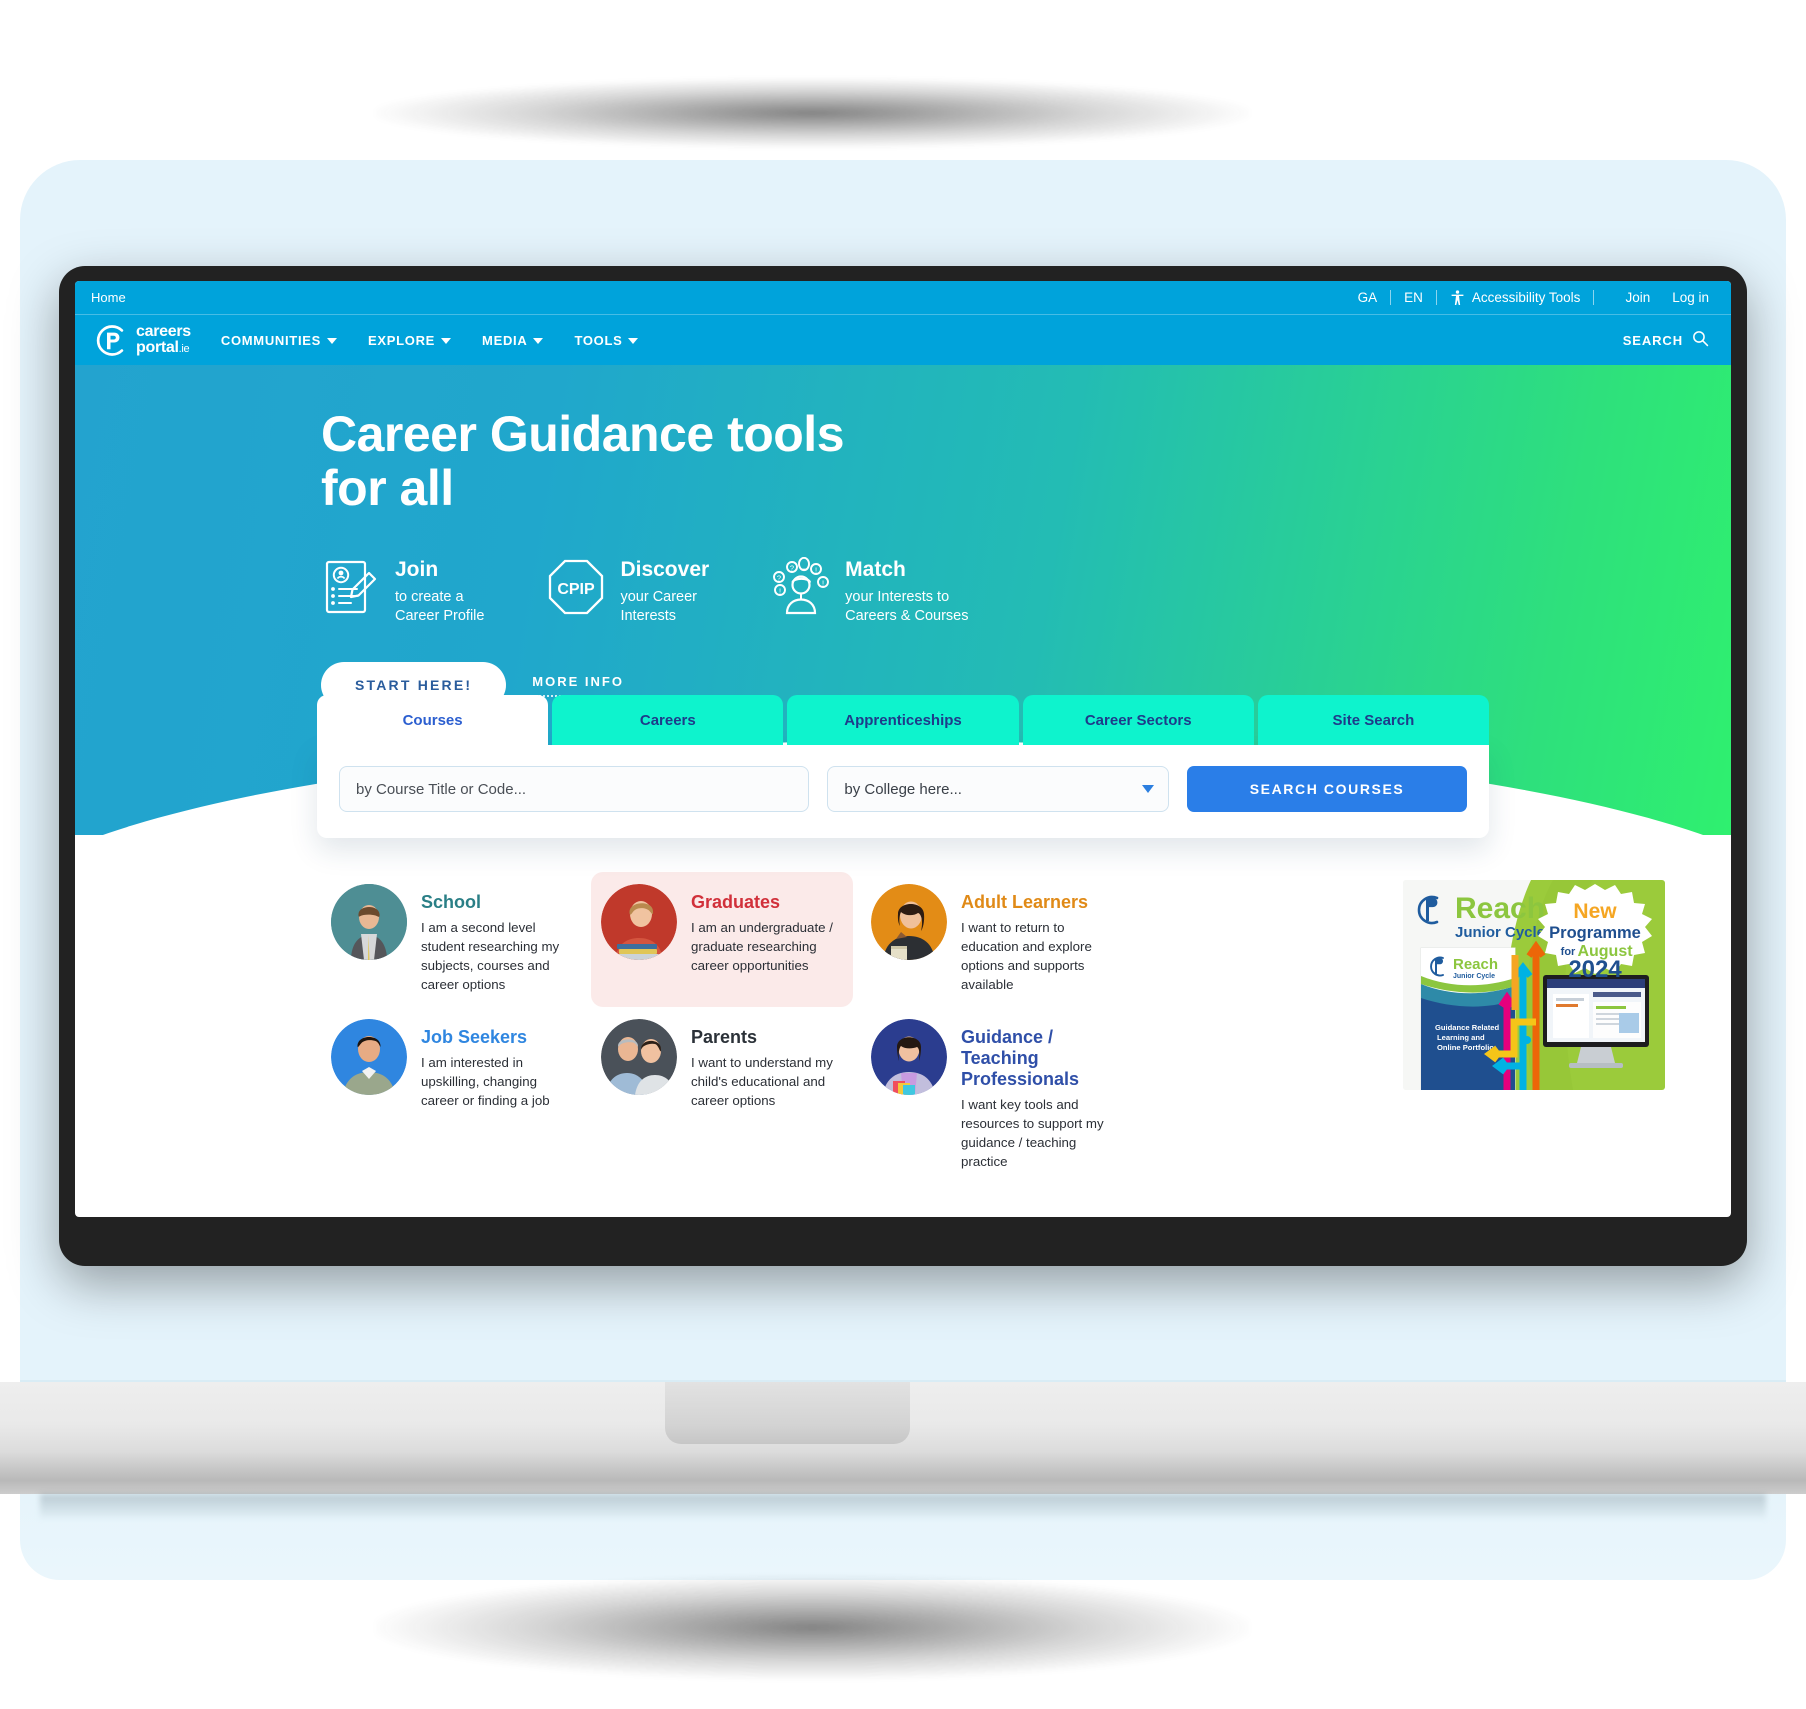  I want to click on audience-title: Guidance / Teaching Professionals, so click(1020, 1058).